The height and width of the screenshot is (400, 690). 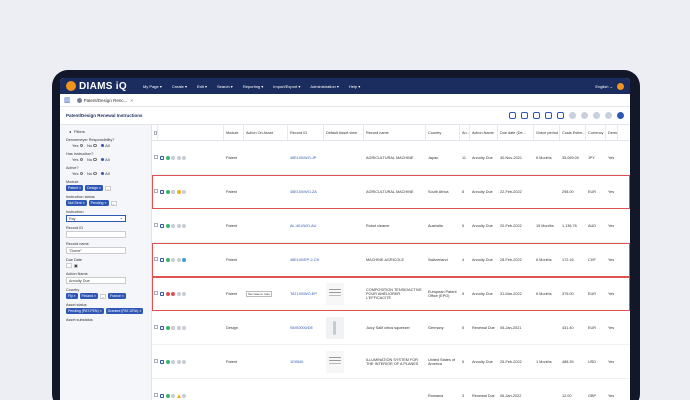 What do you see at coordinates (96, 250) in the screenshot?
I see `record-name-input: "Dome"` at bounding box center [96, 250].